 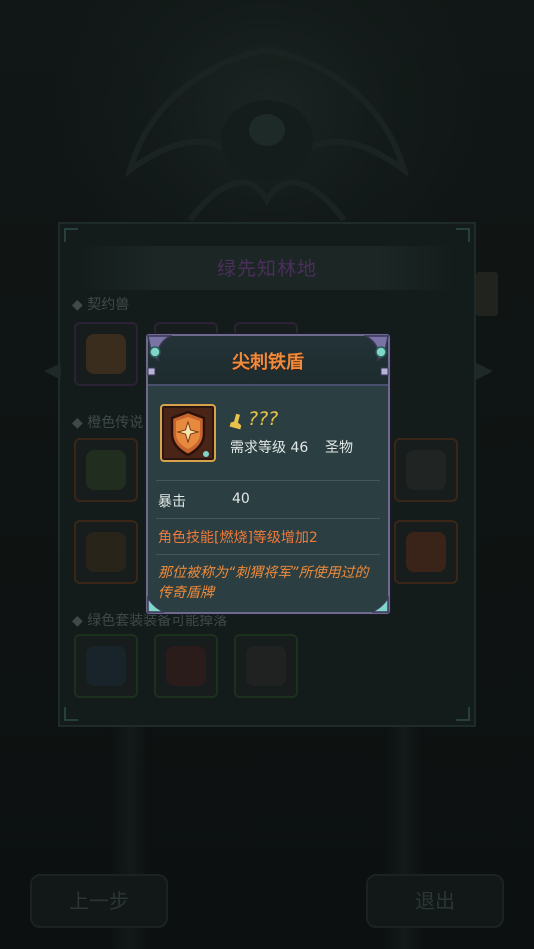 What do you see at coordinates (241, 499) in the screenshot?
I see `stat-value: 40` at bounding box center [241, 499].